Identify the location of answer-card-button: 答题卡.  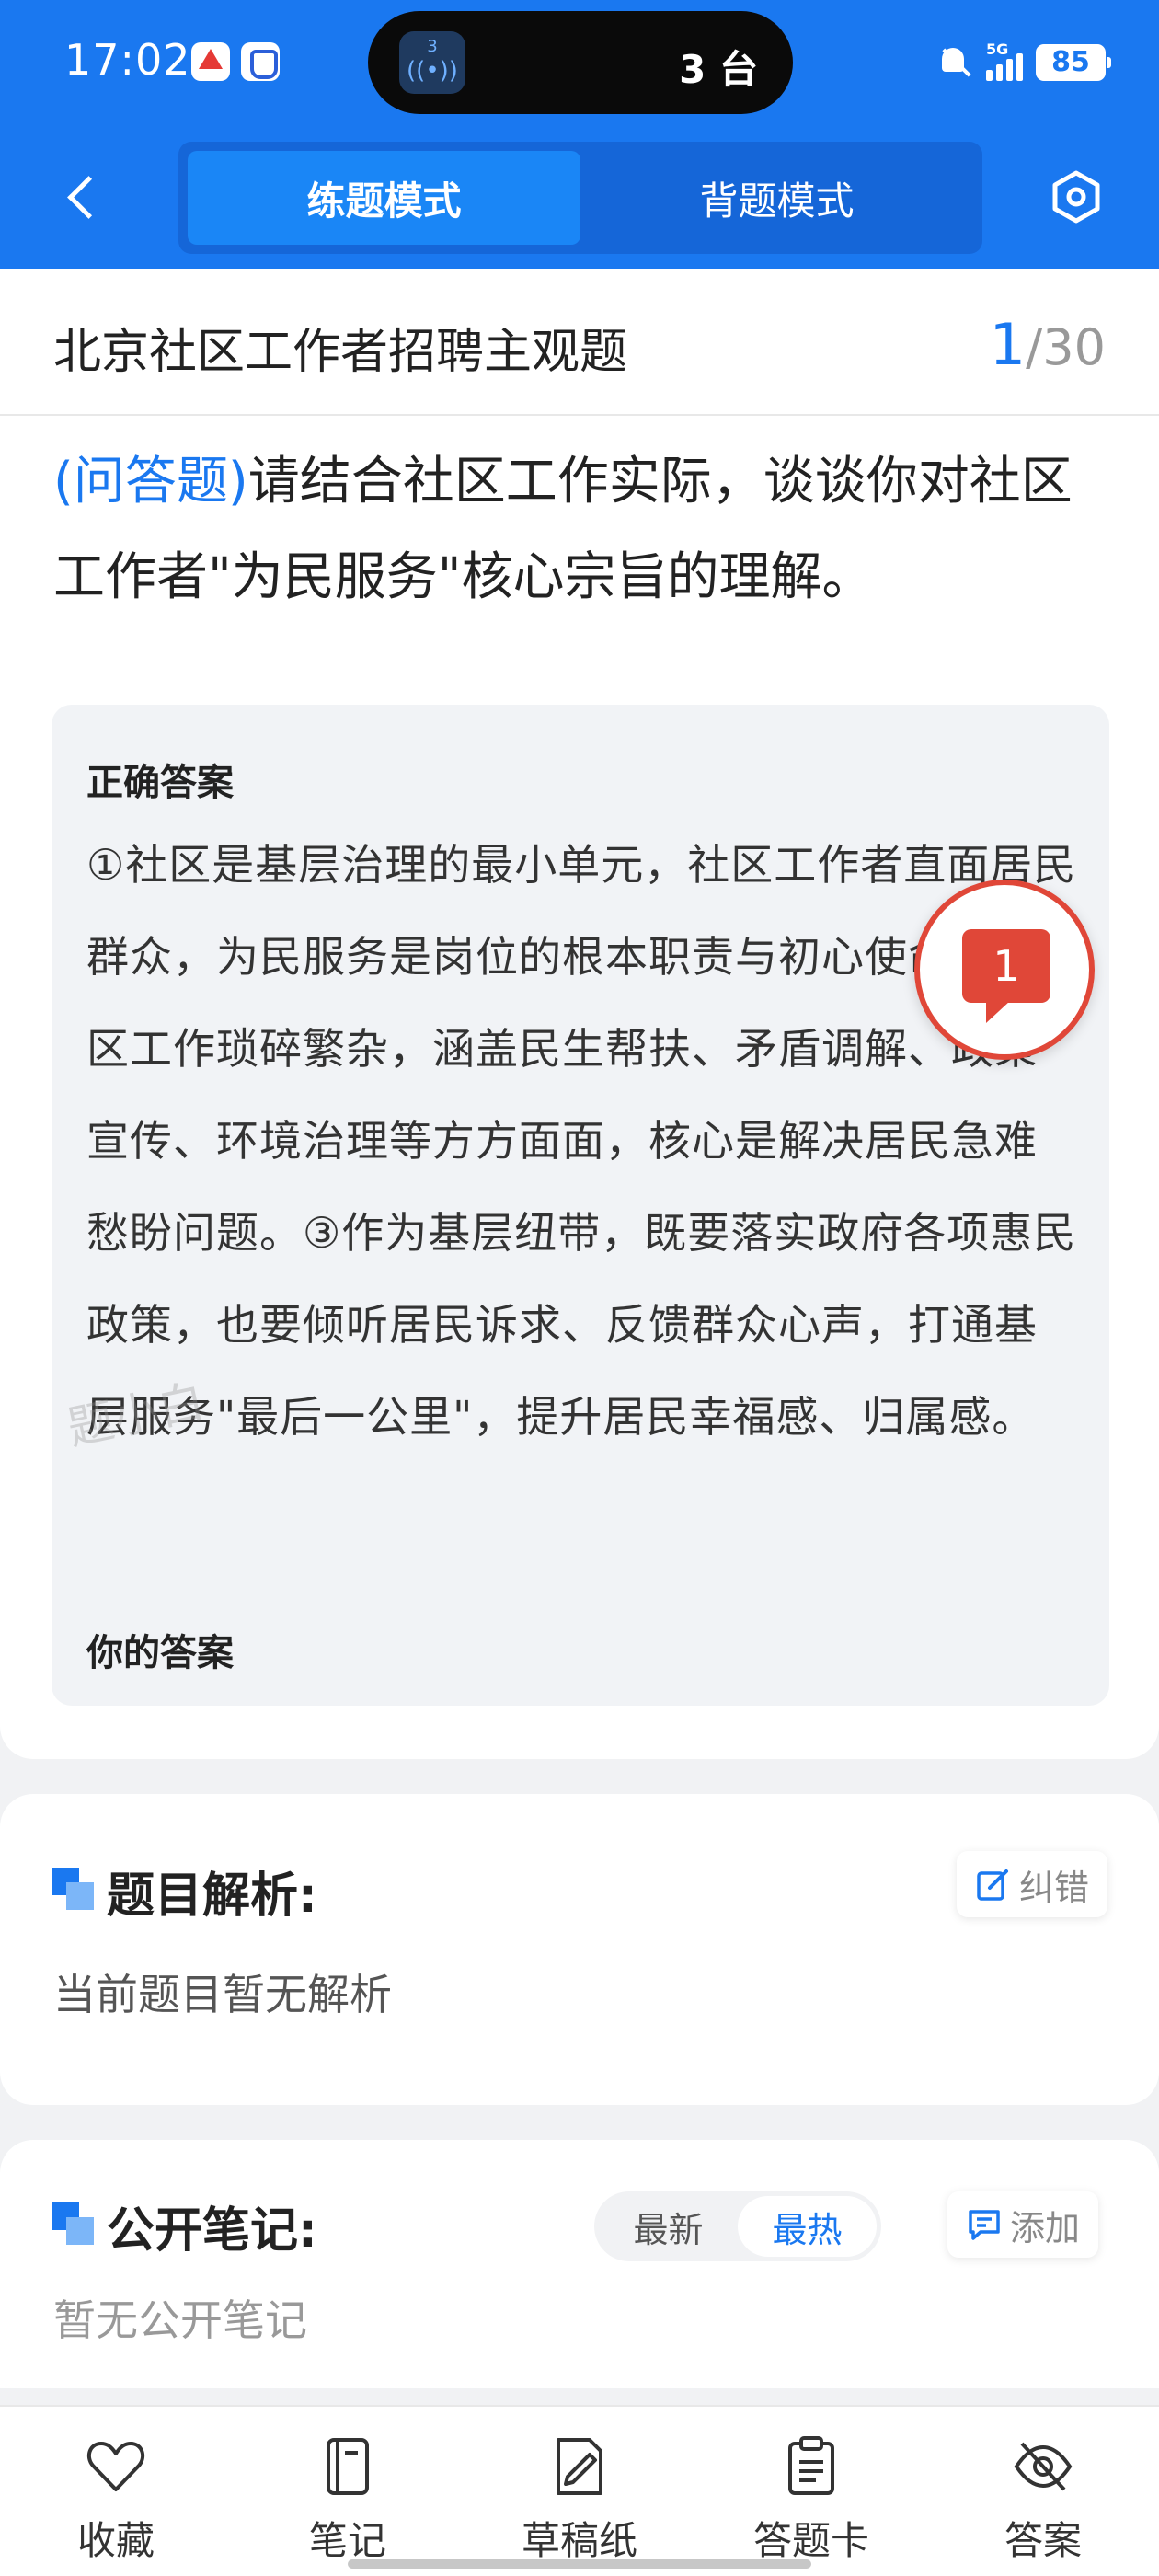
(811, 2491).